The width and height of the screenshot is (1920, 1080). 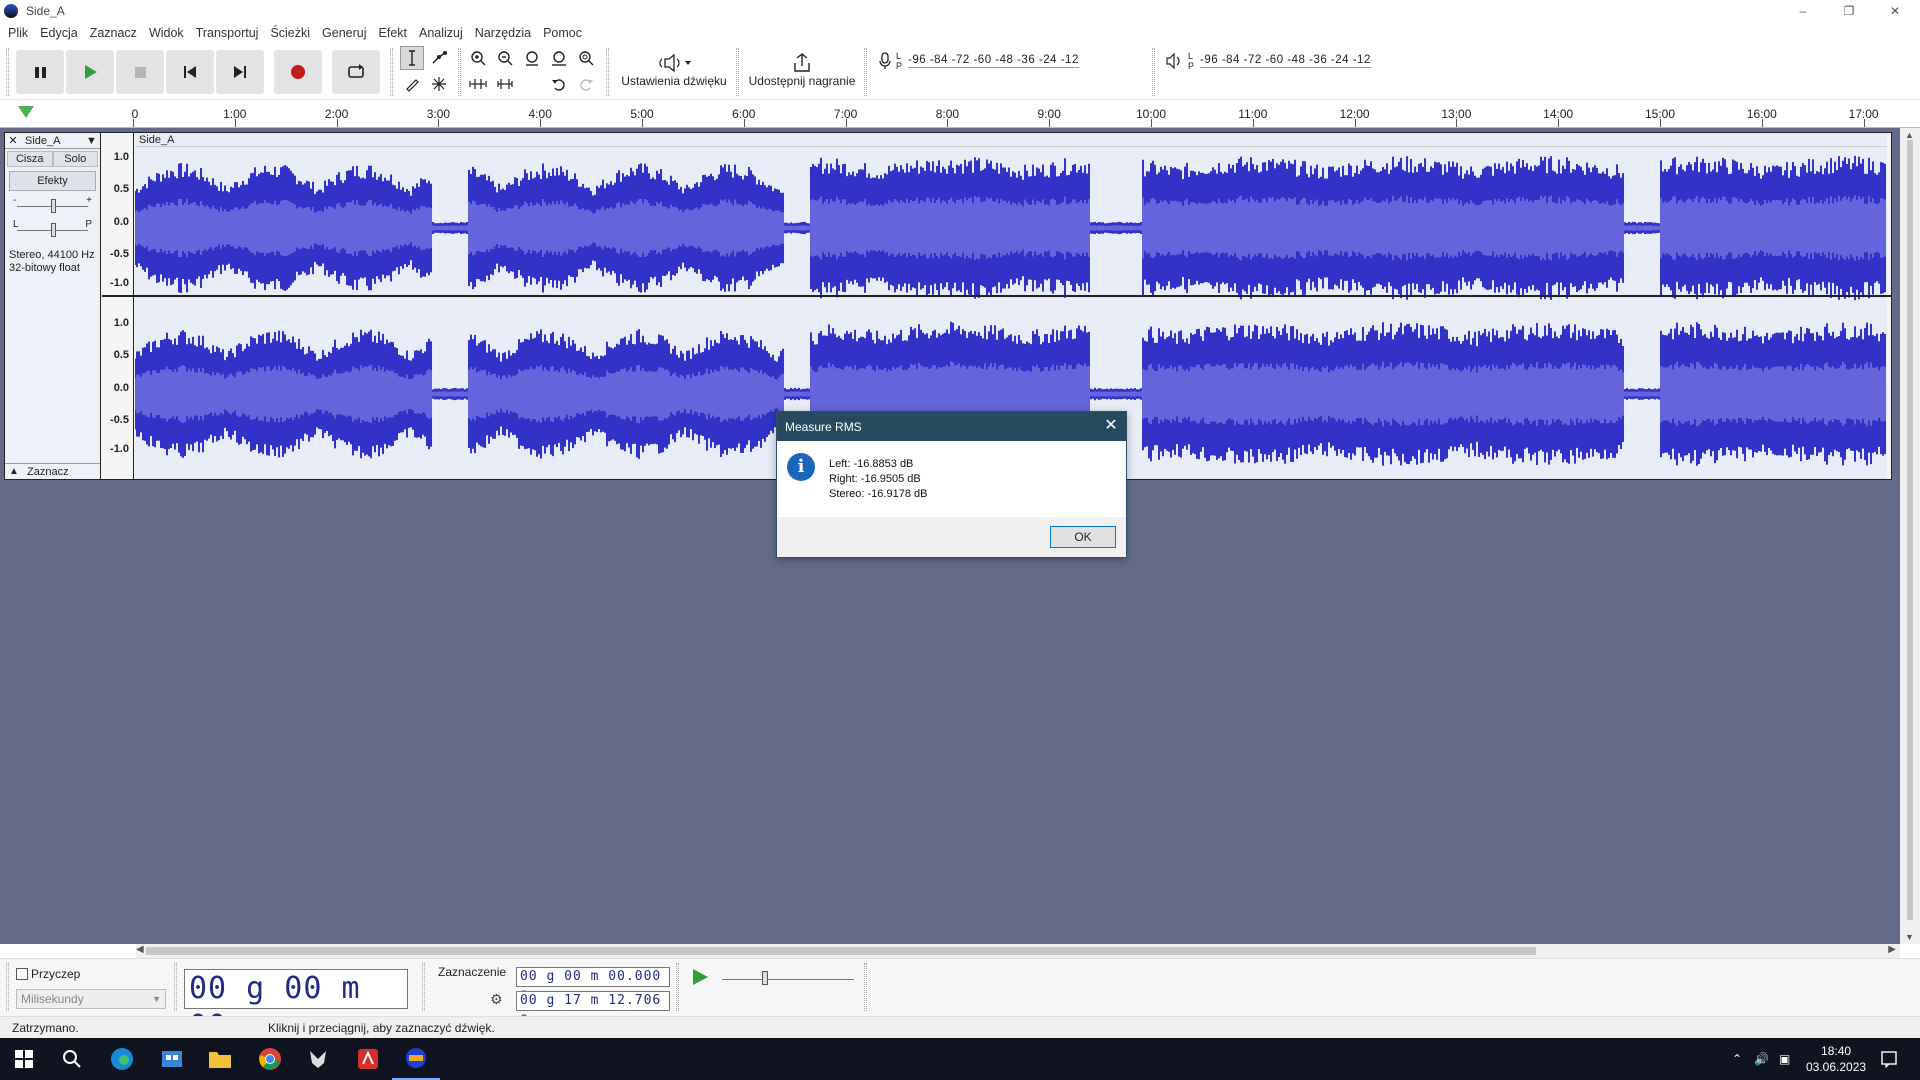 I want to click on taskbar-clock: 18:40 03.06.2023, so click(x=1836, y=1059).